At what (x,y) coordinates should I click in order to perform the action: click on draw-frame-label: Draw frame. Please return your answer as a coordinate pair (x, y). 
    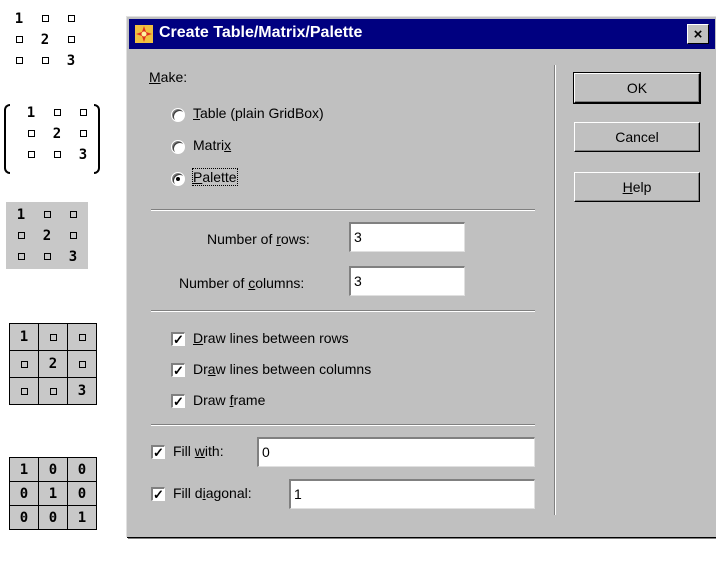
    Looking at the image, I should click on (229, 400).